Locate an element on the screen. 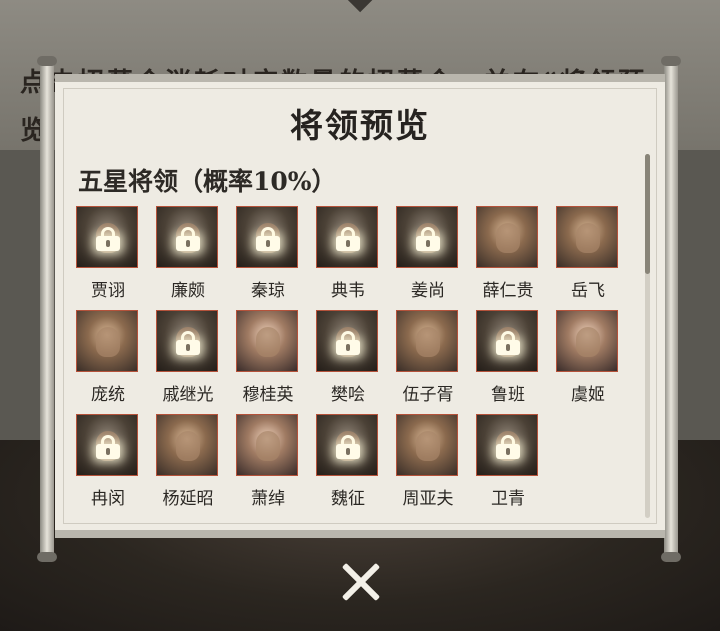 The image size is (720, 631). general-name: 典韦 is located at coordinates (348, 291).